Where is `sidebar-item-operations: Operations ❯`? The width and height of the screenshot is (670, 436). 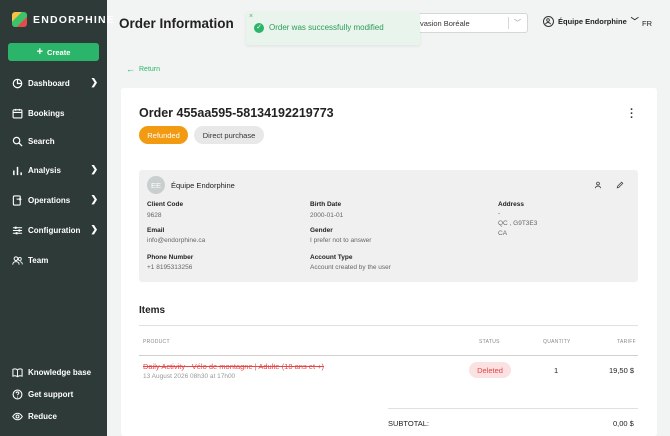
sidebar-item-operations: Operations ❯ is located at coordinates (57, 200).